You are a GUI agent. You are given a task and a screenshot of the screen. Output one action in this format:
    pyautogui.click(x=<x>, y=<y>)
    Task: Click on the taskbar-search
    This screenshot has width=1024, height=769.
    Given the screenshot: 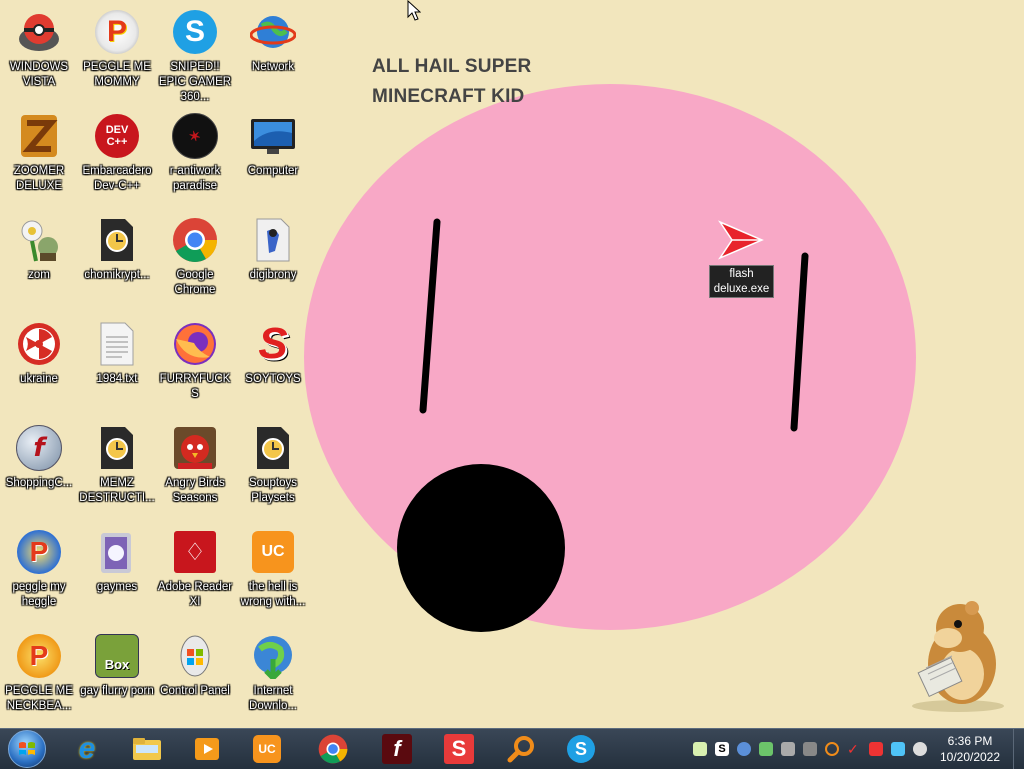 What is the action you would take?
    pyautogui.click(x=521, y=749)
    